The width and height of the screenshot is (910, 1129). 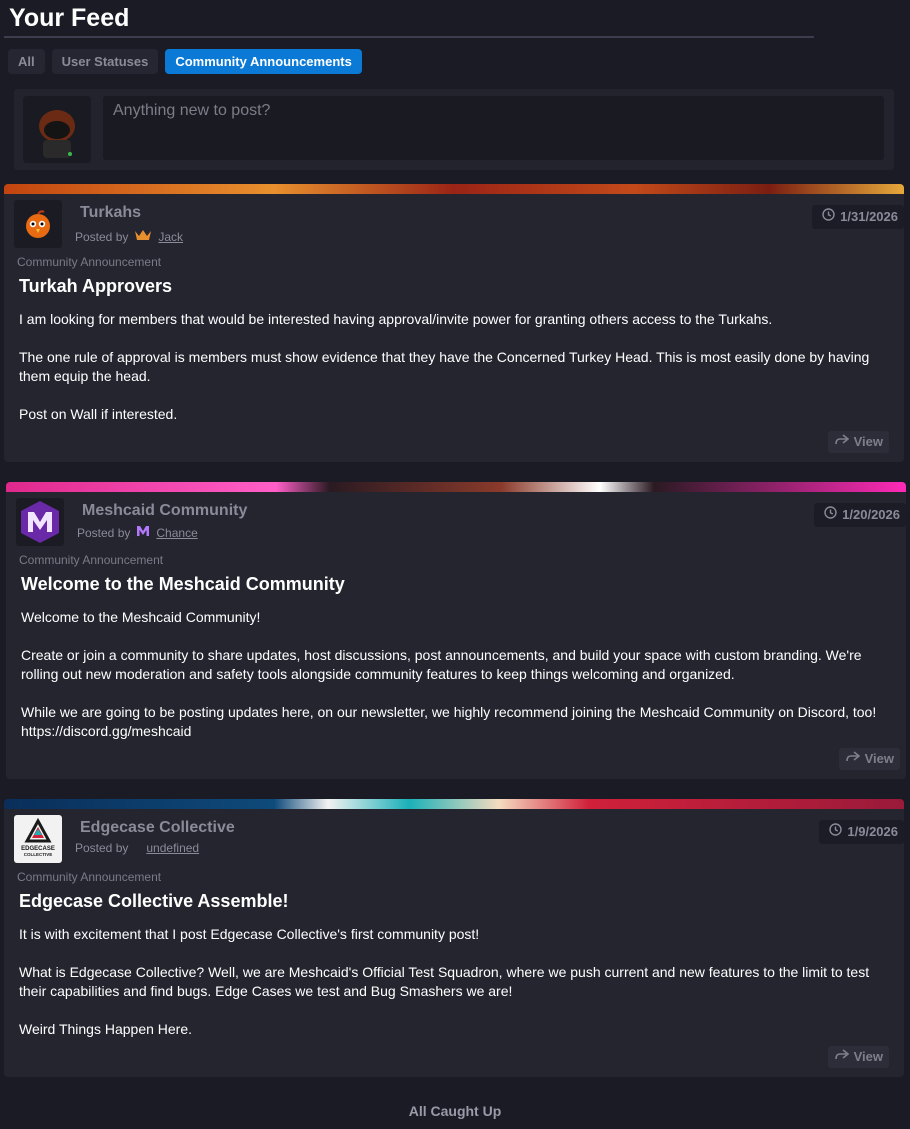 What do you see at coordinates (137, 848) in the screenshot?
I see `posted-by: Posted by undefined` at bounding box center [137, 848].